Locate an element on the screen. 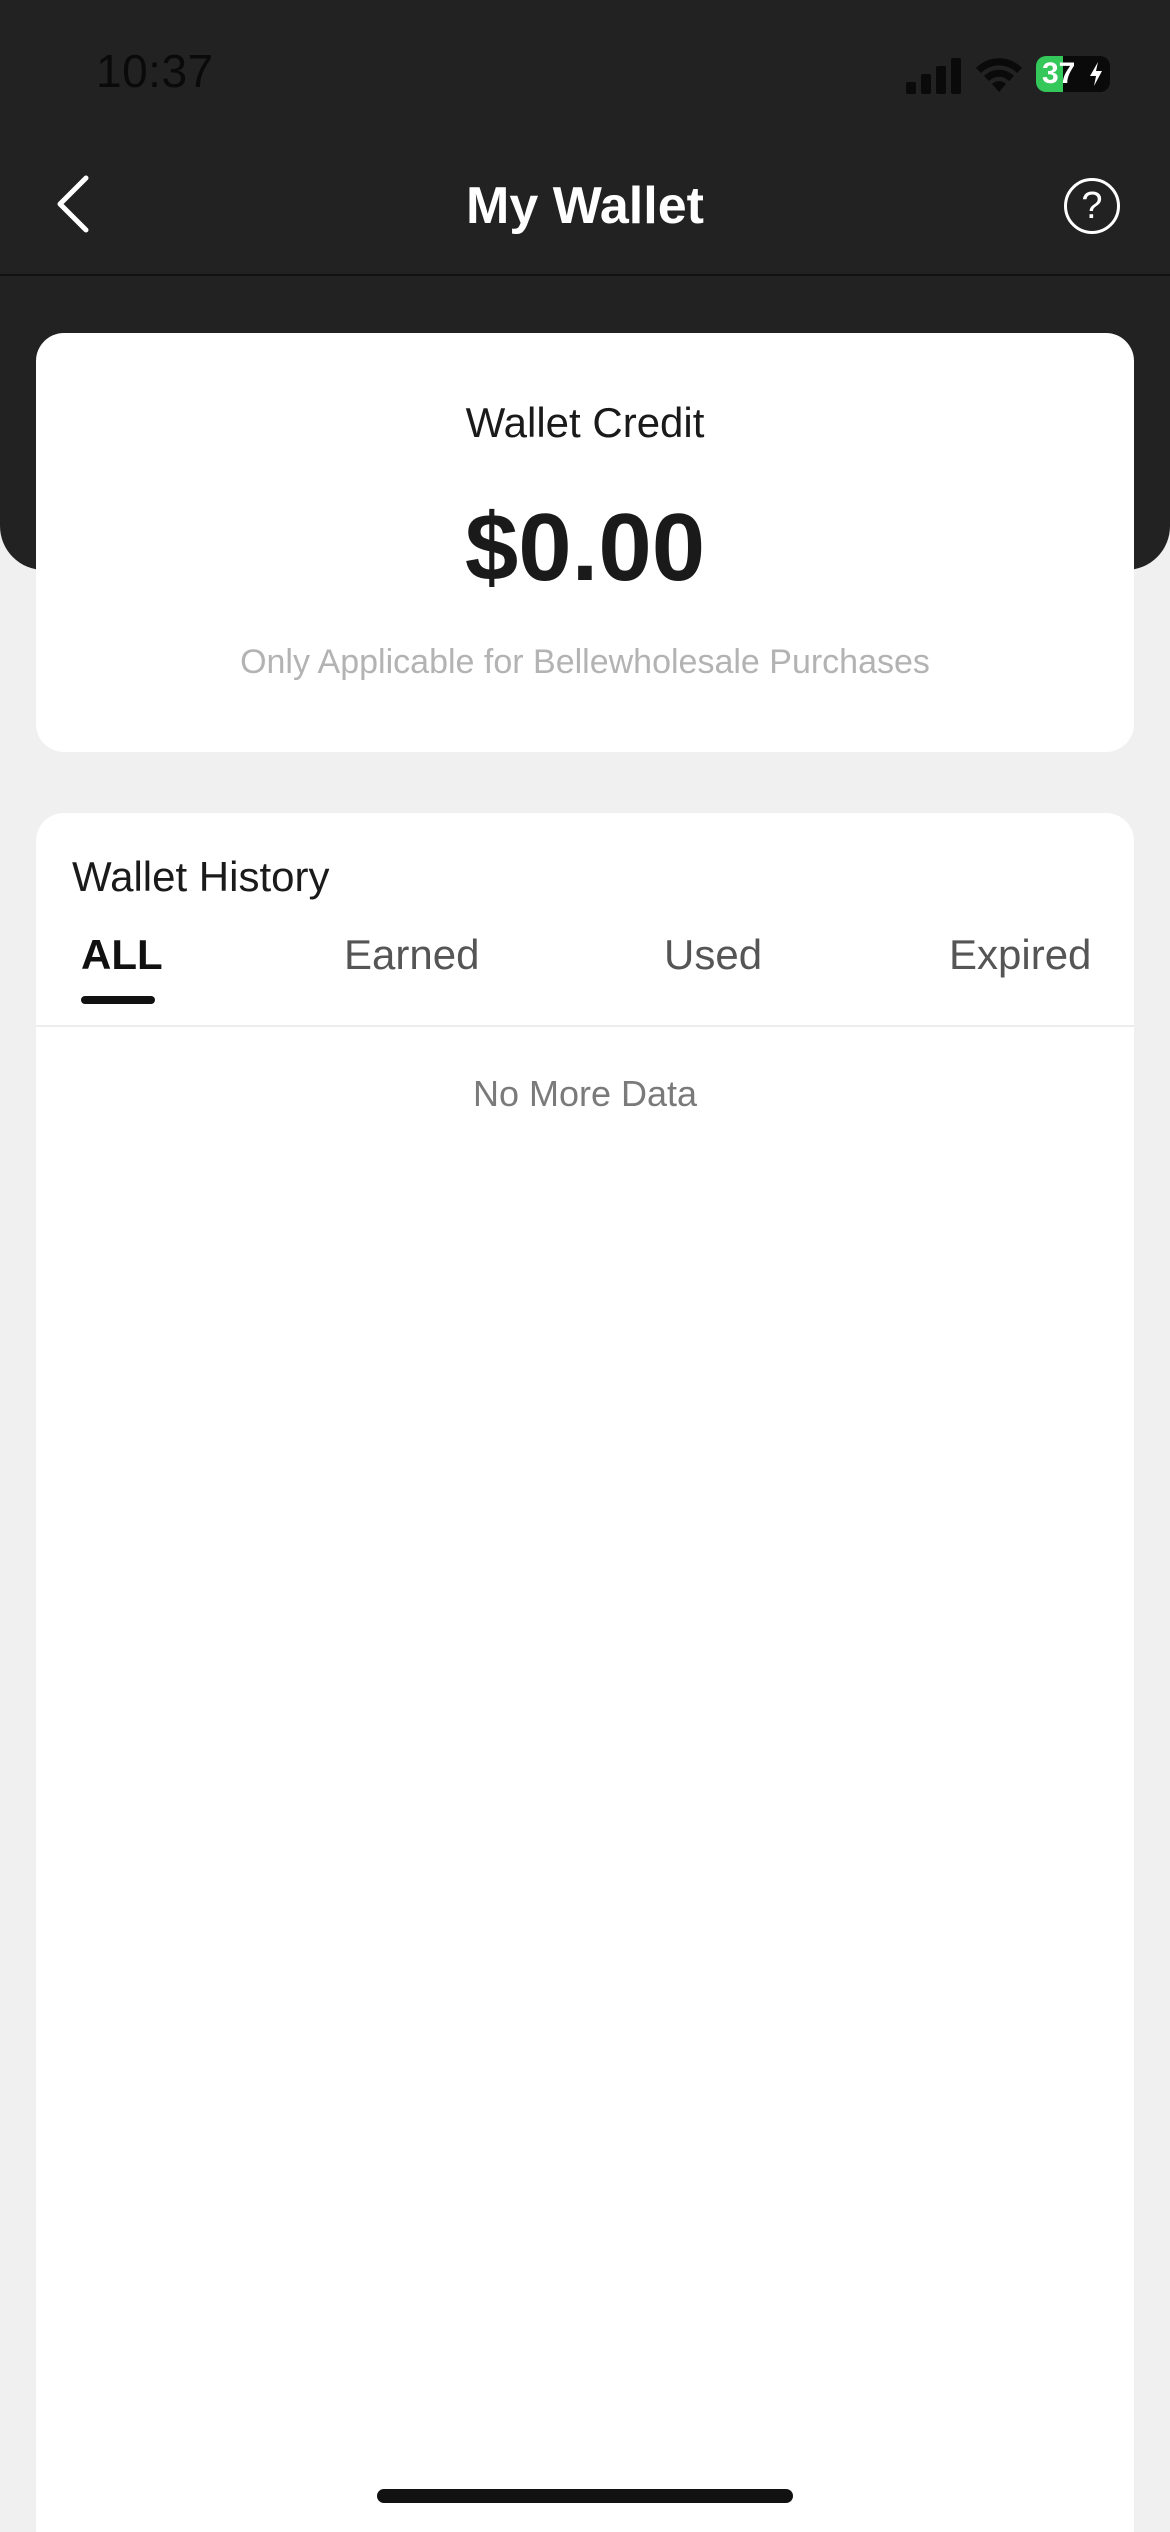 This screenshot has height=2532, width=1170. nav-divider is located at coordinates (585, 275).